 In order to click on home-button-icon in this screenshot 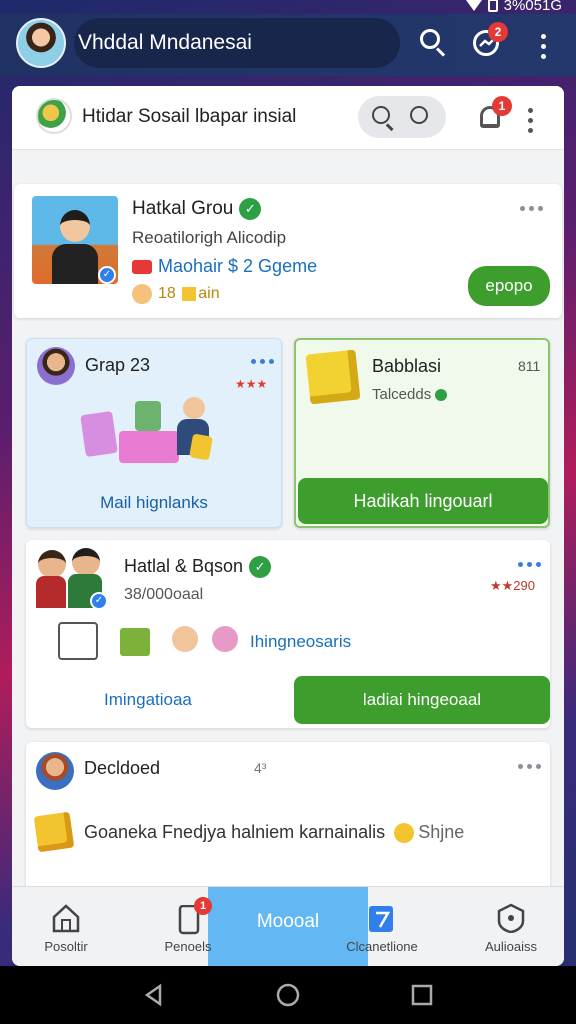, I will do `click(288, 995)`.